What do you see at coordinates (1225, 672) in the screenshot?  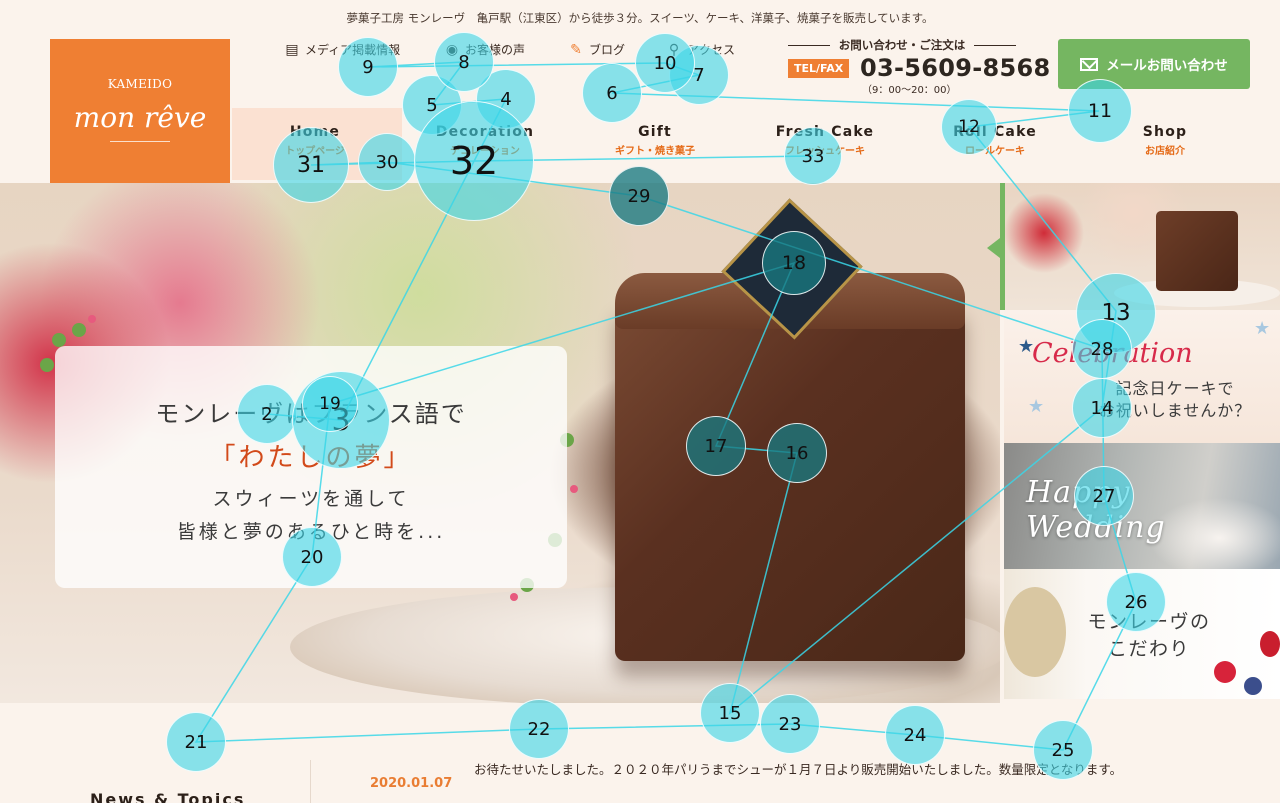 I see `raspberry-image` at bounding box center [1225, 672].